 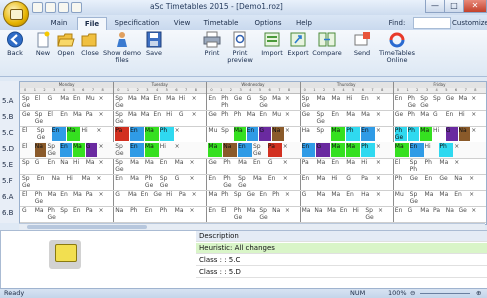 What do you see at coordinates (87, 227) in the screenshot?
I see `scroll-thumb` at bounding box center [87, 227].